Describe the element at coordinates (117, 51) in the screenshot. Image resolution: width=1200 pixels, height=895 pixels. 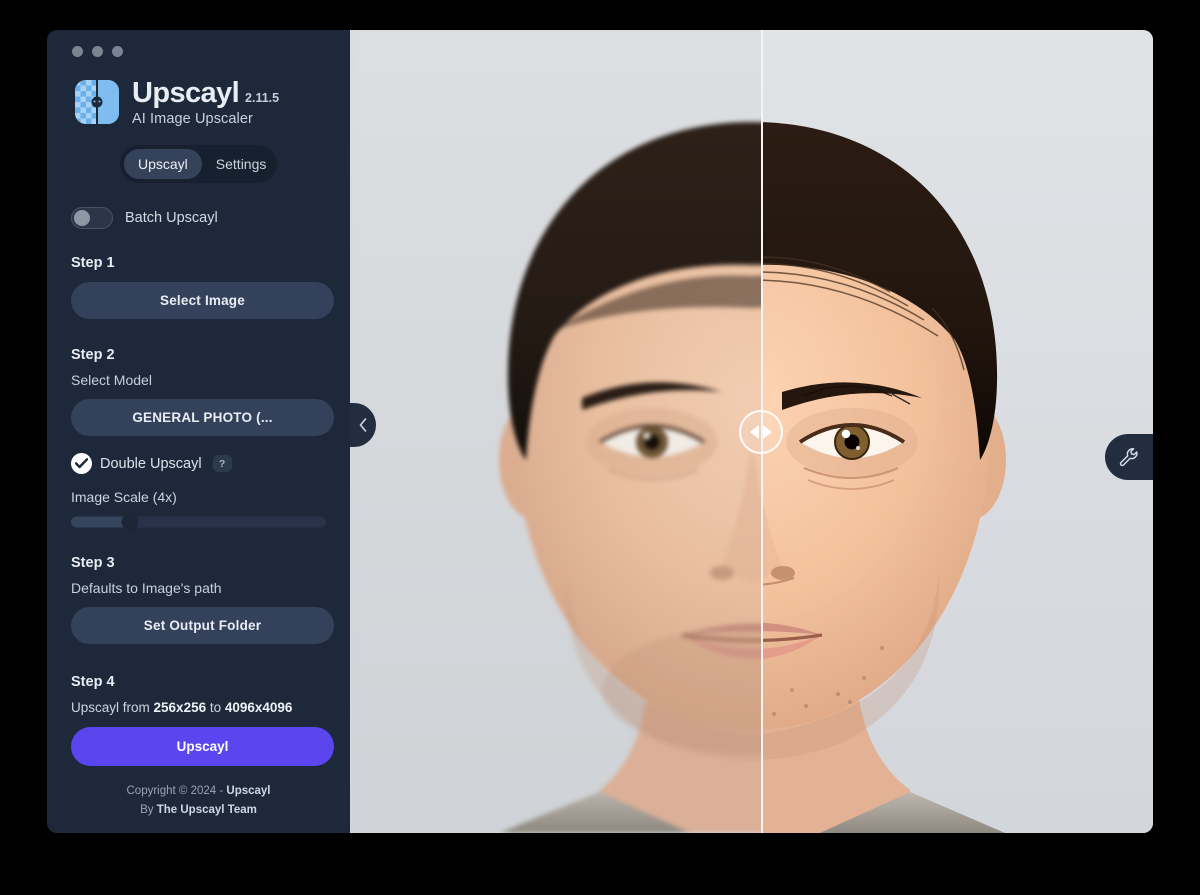
I see `maximize-icon` at that location.